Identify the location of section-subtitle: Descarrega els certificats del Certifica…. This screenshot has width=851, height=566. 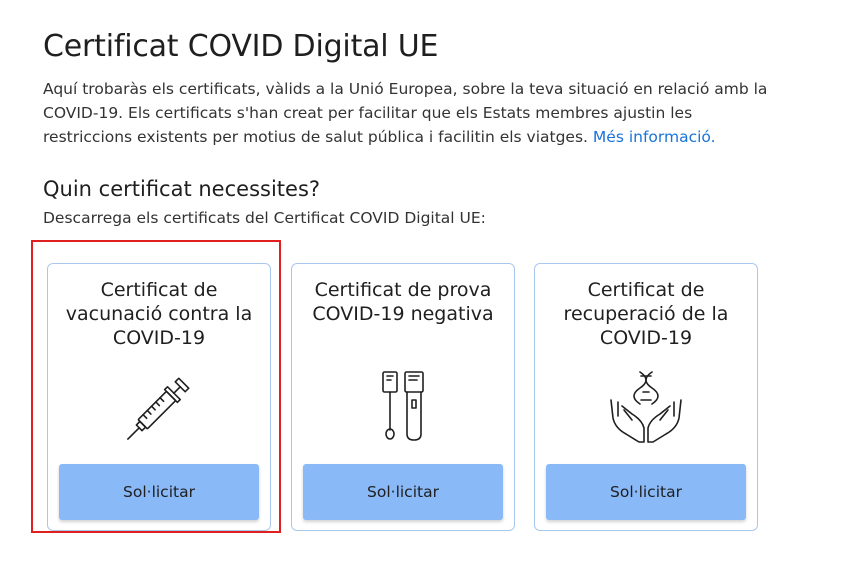
(264, 218).